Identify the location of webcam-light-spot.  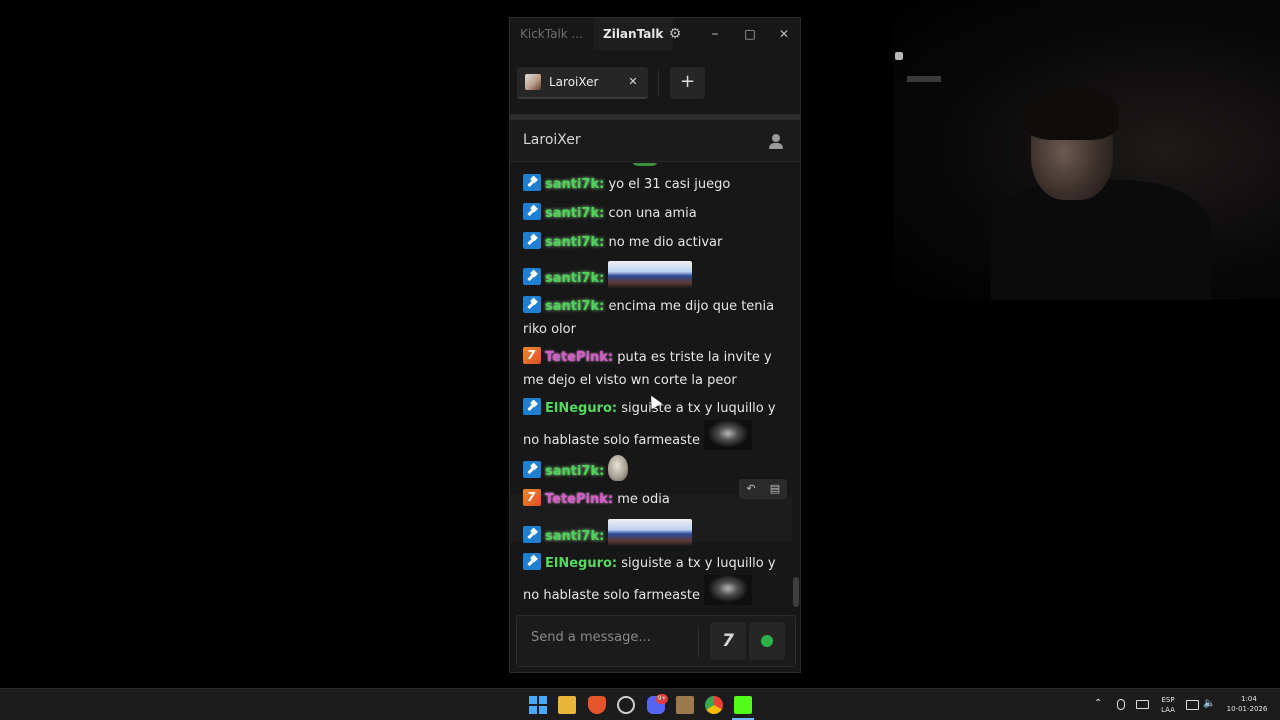
(899, 56).